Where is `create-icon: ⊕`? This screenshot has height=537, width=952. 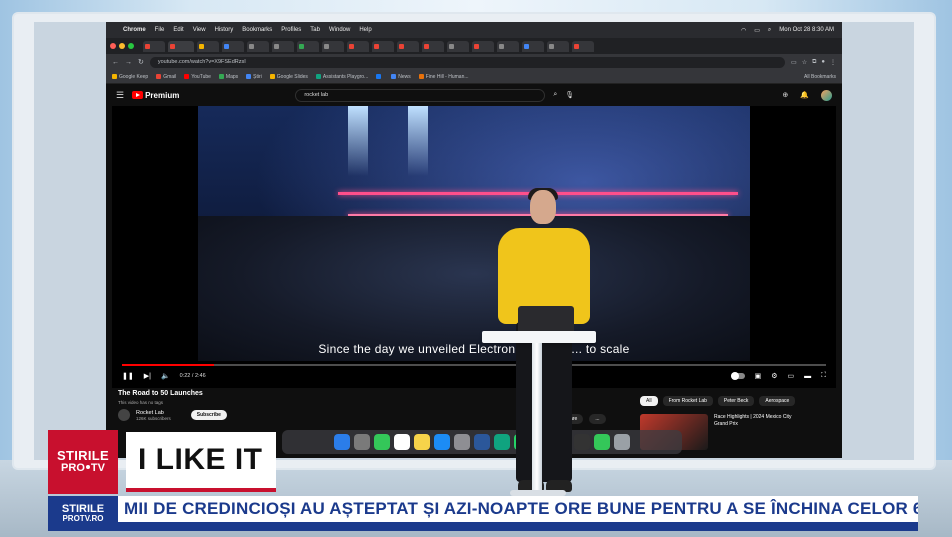 create-icon: ⊕ is located at coordinates (785, 95).